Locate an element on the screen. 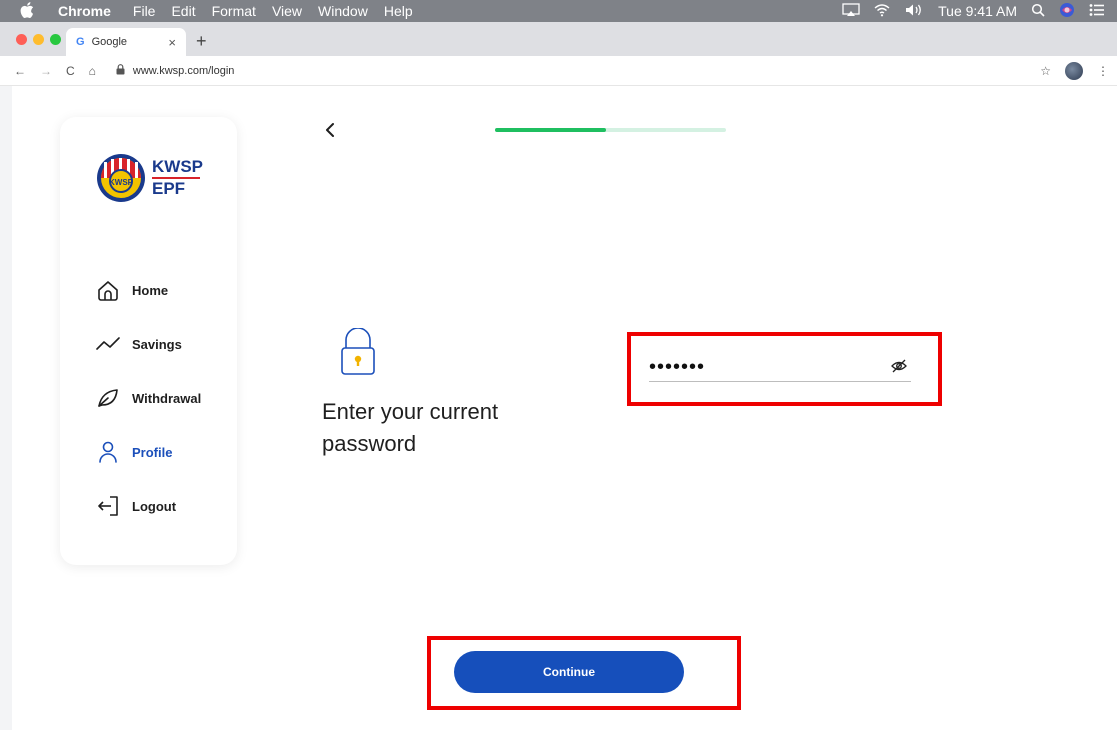 The width and height of the screenshot is (1117, 730). menubar-status-area: Tue 9:41 AM is located at coordinates (973, 11).